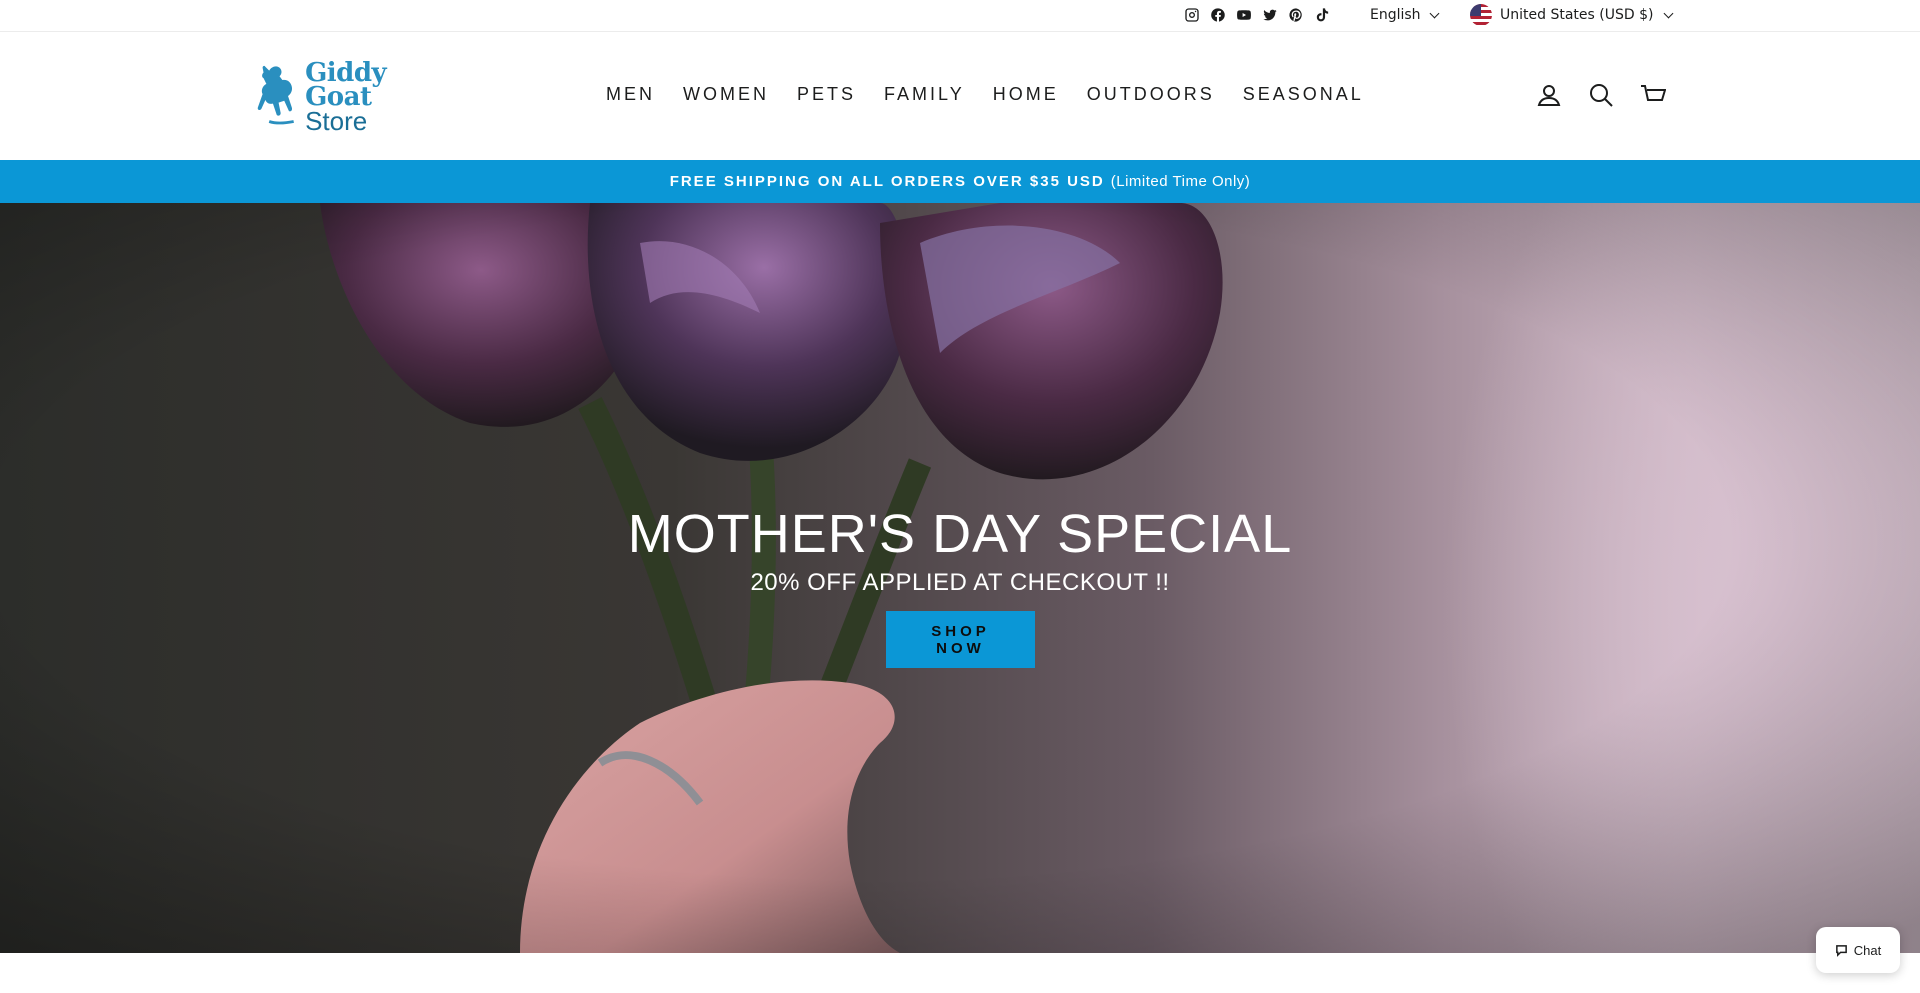 The height and width of the screenshot is (993, 1920). Describe the element at coordinates (1395, 15) in the screenshot. I see `language-label: English` at that location.